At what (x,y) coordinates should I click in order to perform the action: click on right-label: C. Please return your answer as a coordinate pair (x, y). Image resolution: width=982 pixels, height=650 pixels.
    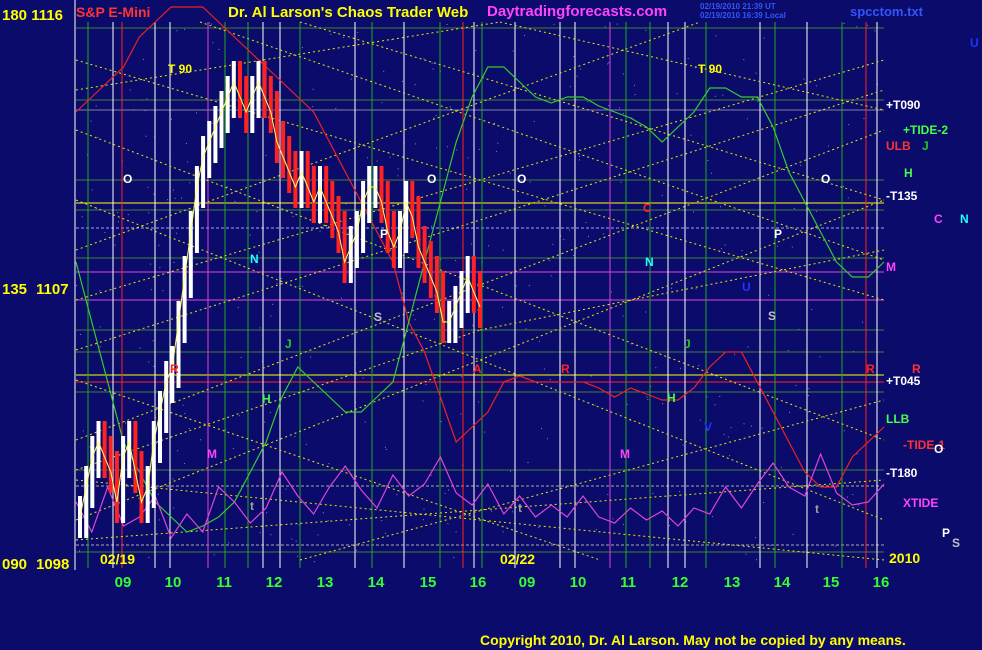
    Looking at the image, I should click on (938, 219).